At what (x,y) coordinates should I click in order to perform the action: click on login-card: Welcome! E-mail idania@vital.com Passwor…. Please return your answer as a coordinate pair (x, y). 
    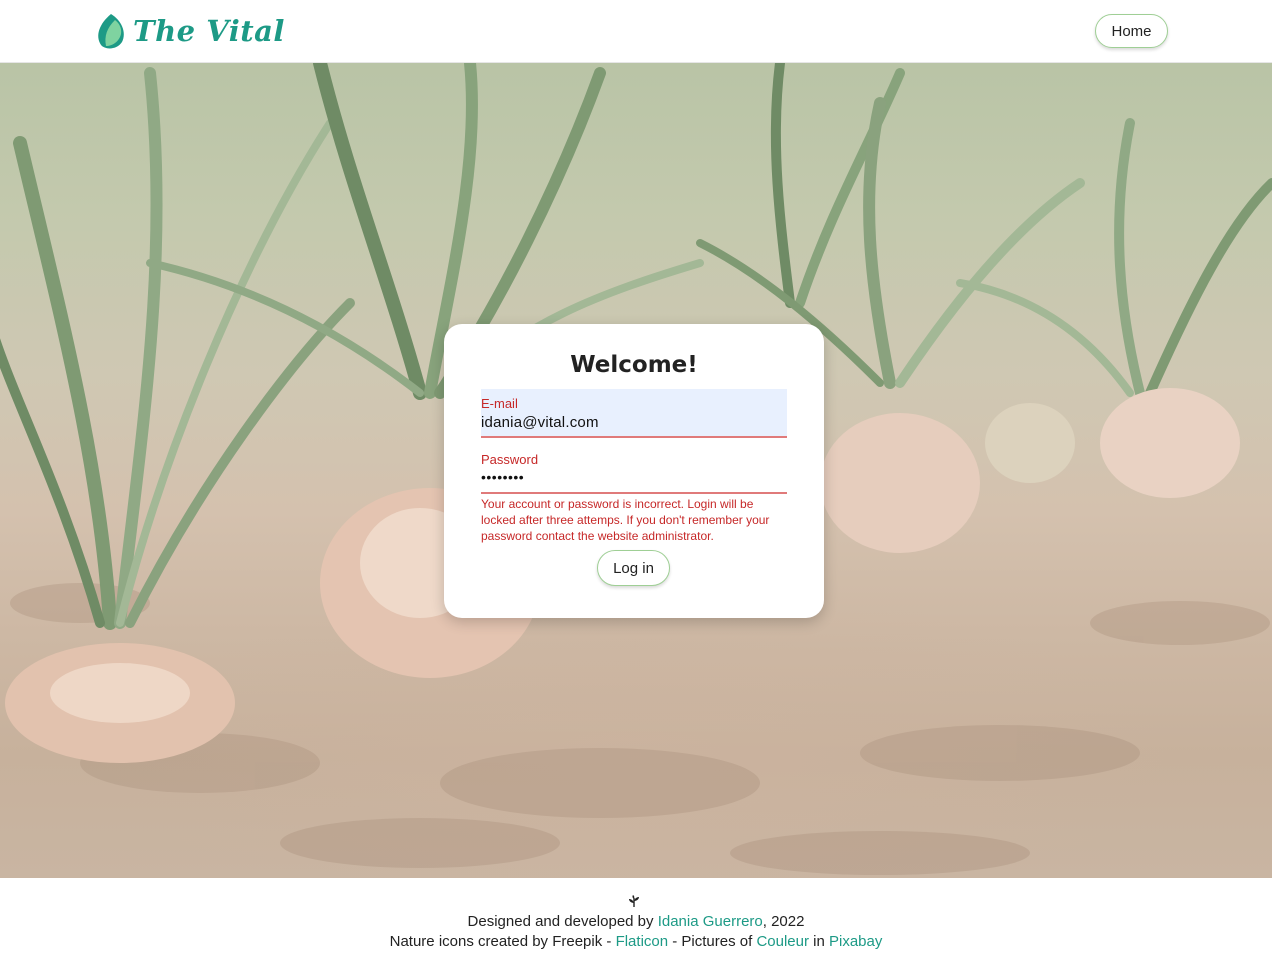
    Looking at the image, I should click on (634, 471).